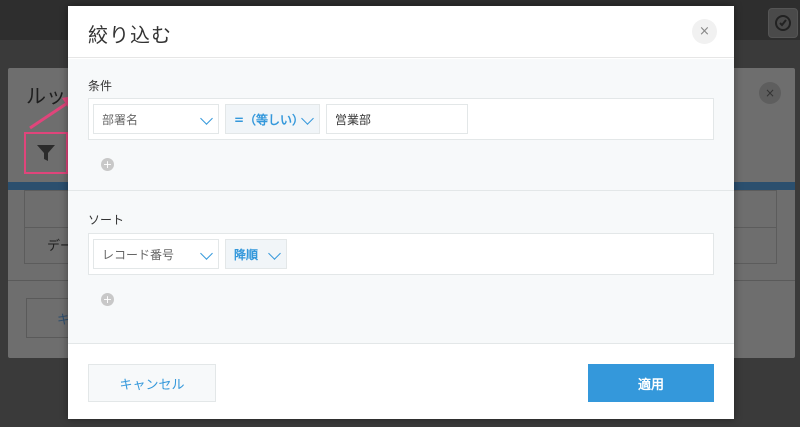 This screenshot has width=800, height=427. What do you see at coordinates (401, 381) in the screenshot?
I see `modal-footer: キャンセル 適用` at bounding box center [401, 381].